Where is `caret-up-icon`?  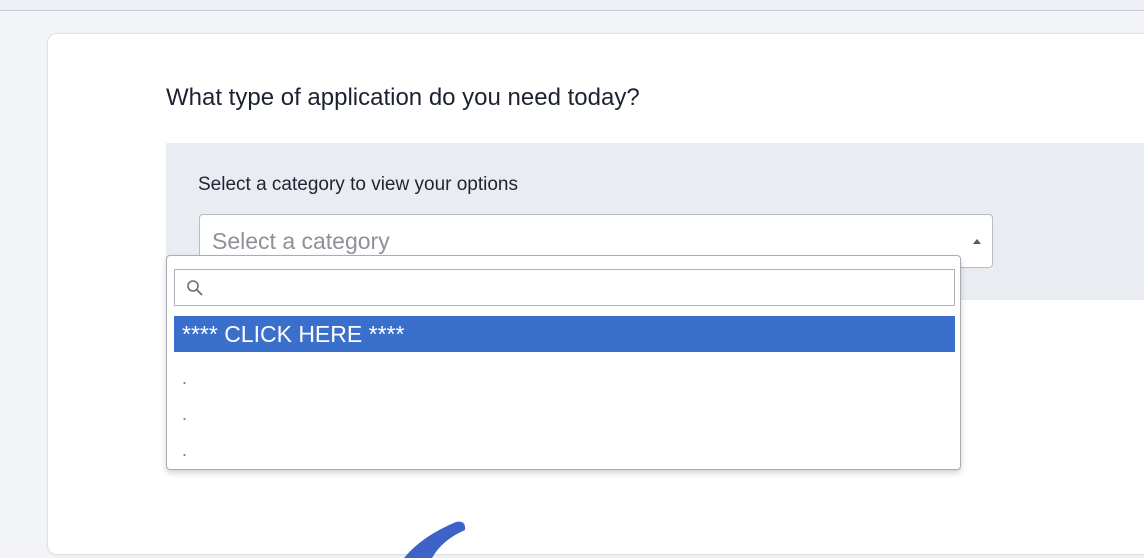
caret-up-icon is located at coordinates (977, 241).